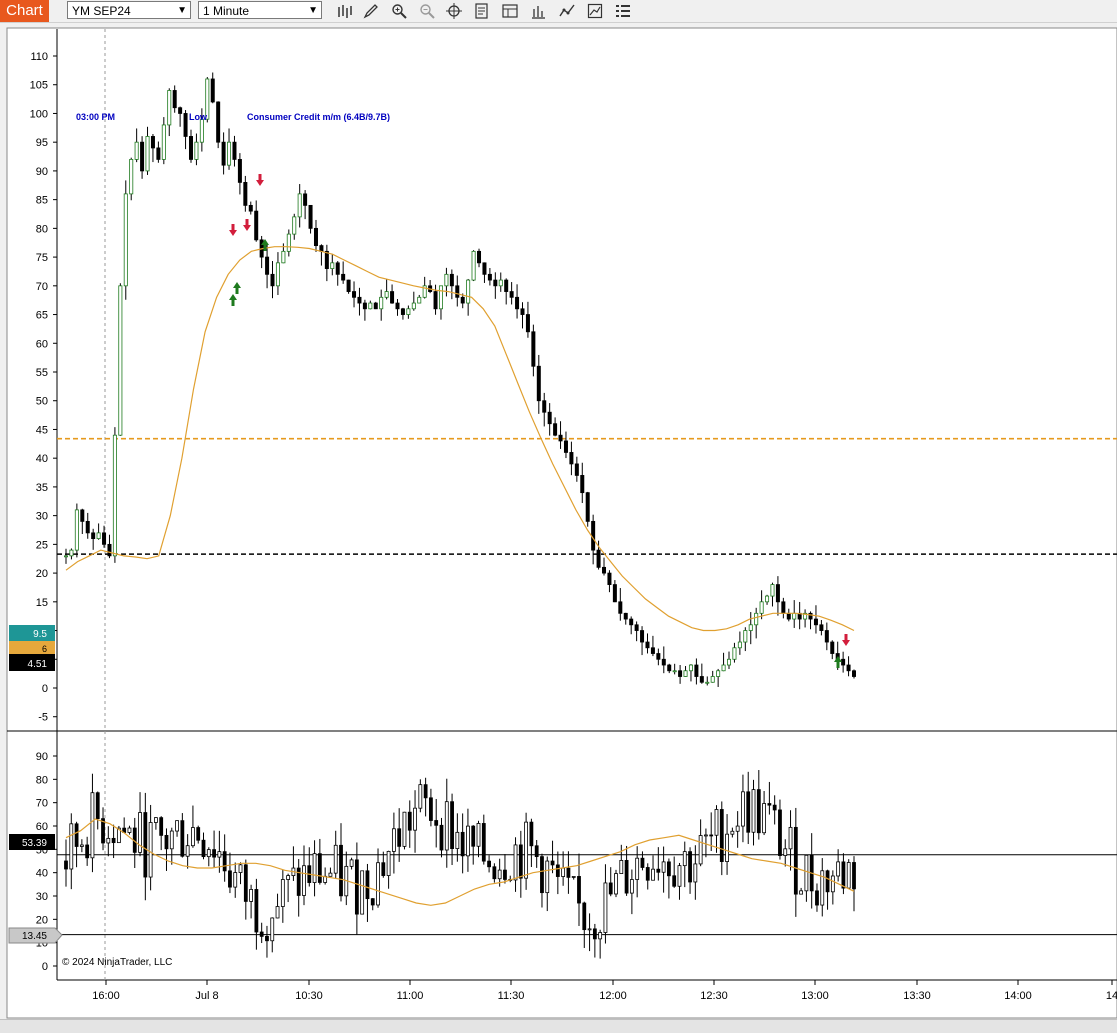 The image size is (1117, 1033). What do you see at coordinates (42, 143) in the screenshot?
I see `y-tick-label: 95` at bounding box center [42, 143].